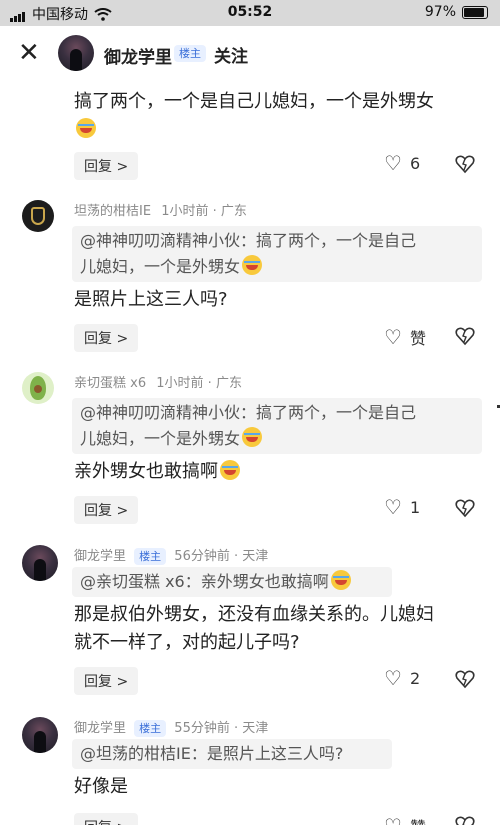 This screenshot has height=825, width=500. Describe the element at coordinates (29, 53) in the screenshot. I see `close-icon: ✕` at that location.